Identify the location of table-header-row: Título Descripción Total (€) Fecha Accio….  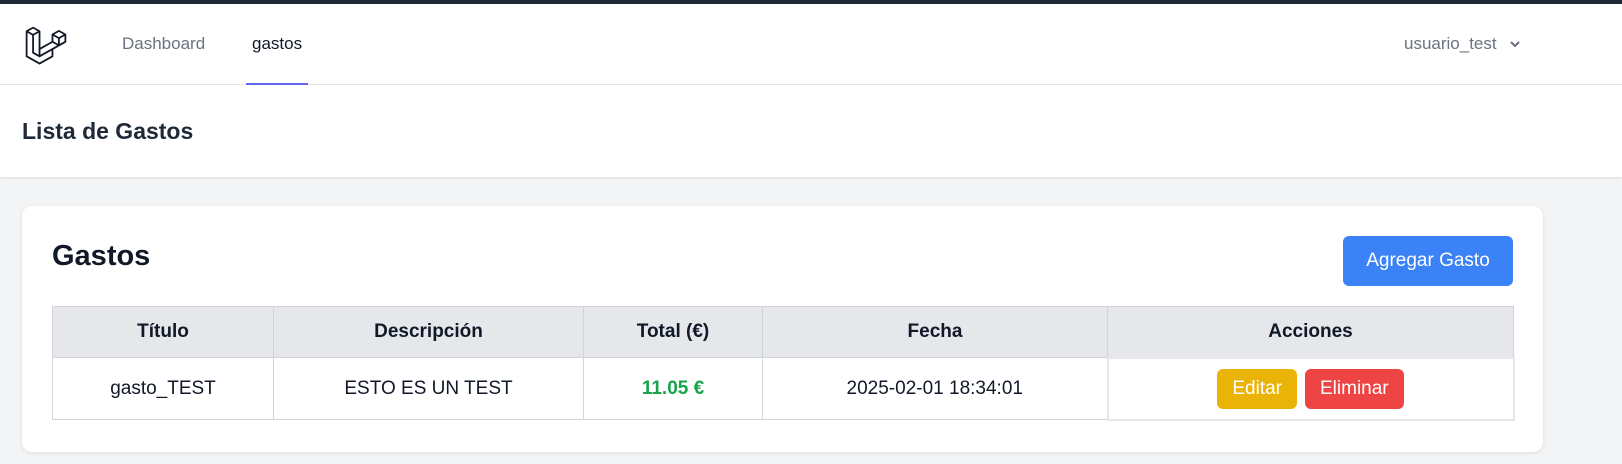
(783, 332).